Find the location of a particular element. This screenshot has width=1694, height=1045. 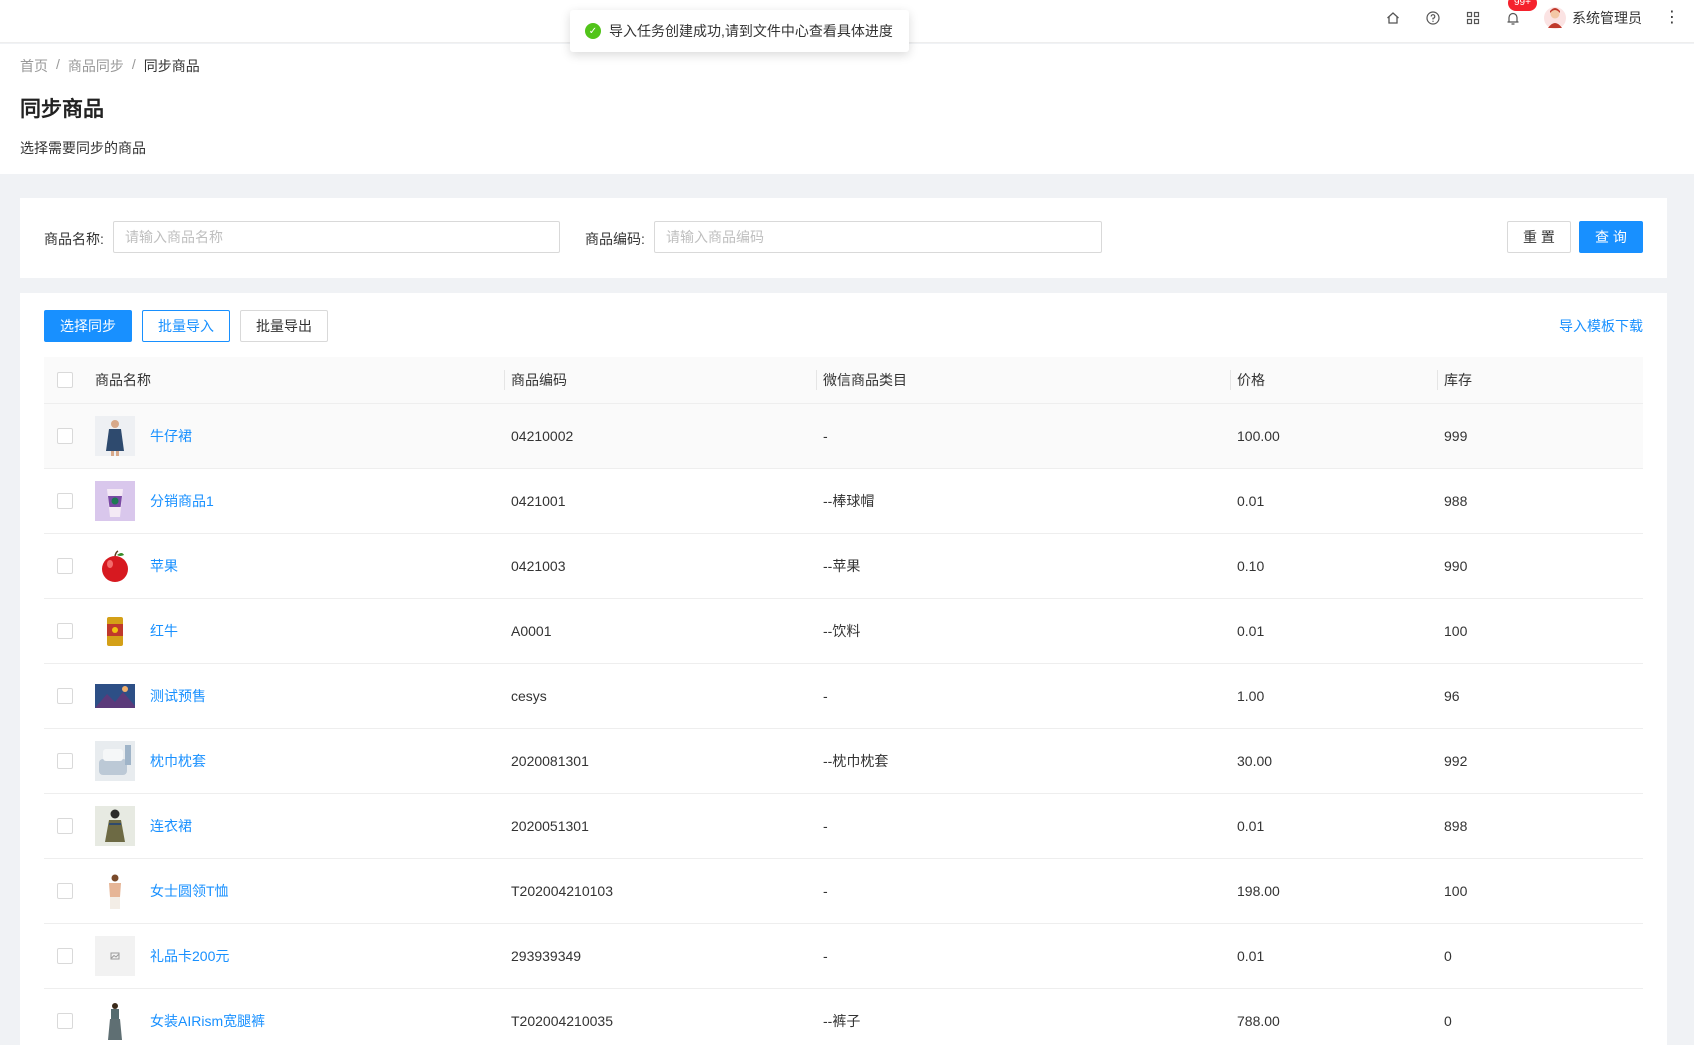

product-price: 100.00 is located at coordinates (1258, 436).